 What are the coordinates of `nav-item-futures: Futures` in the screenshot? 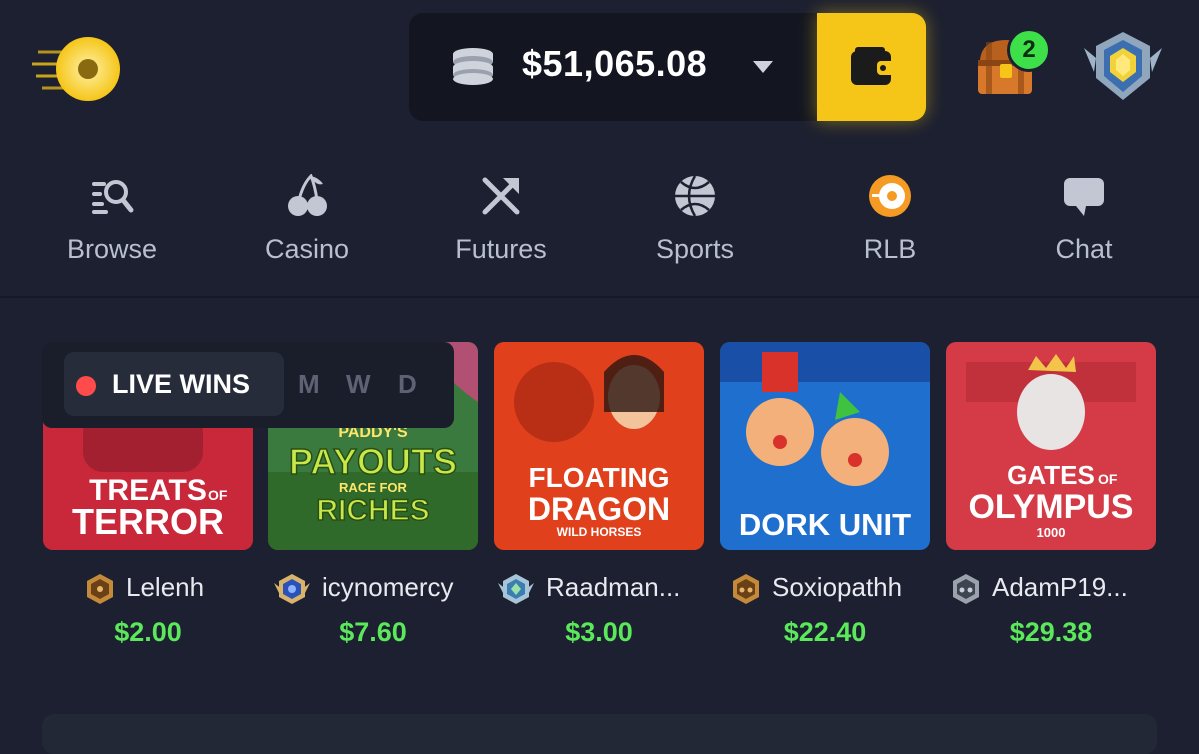 It's located at (501, 218).